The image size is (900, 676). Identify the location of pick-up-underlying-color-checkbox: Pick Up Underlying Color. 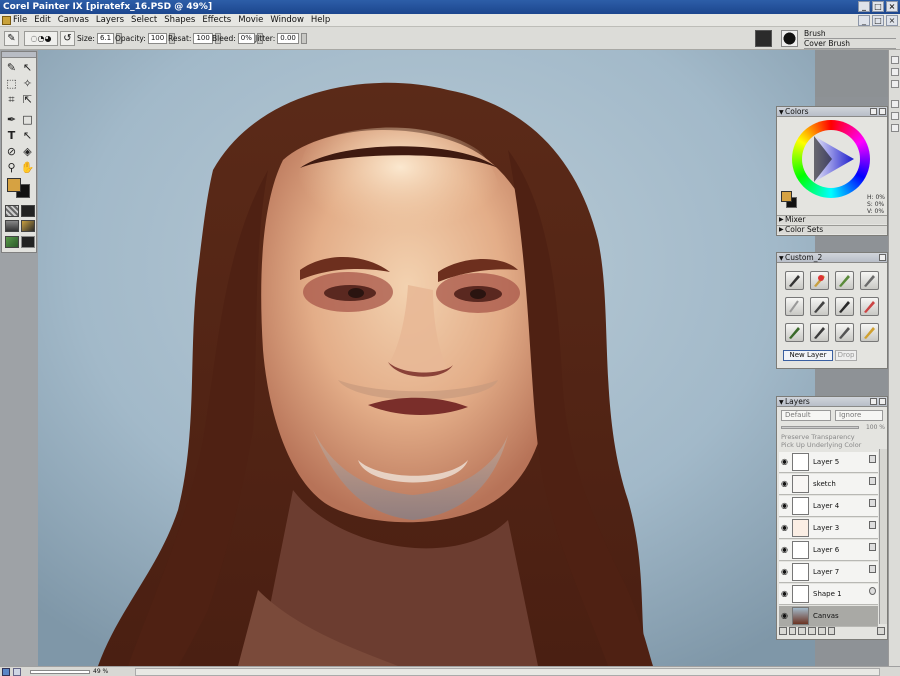
(821, 445).